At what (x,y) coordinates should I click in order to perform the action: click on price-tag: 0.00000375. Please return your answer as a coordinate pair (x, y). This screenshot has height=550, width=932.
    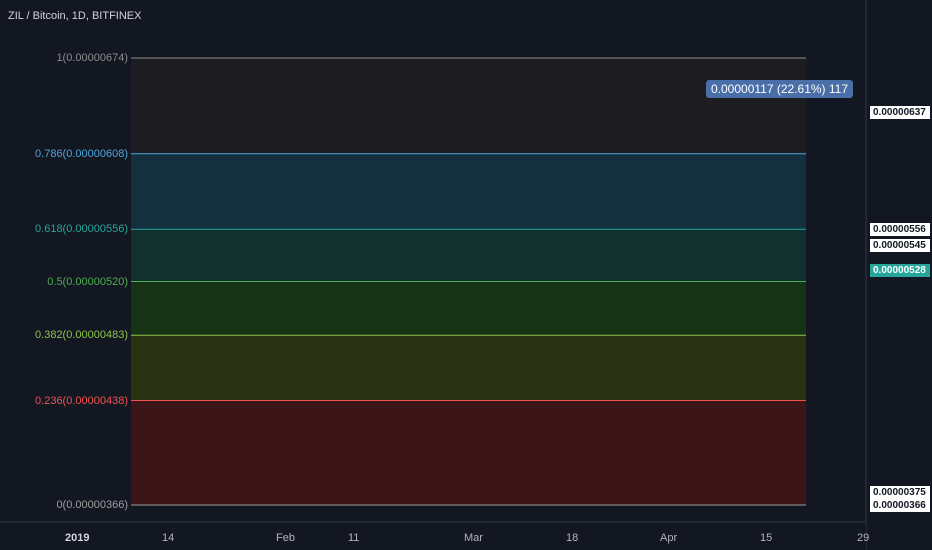
    Looking at the image, I should click on (900, 492).